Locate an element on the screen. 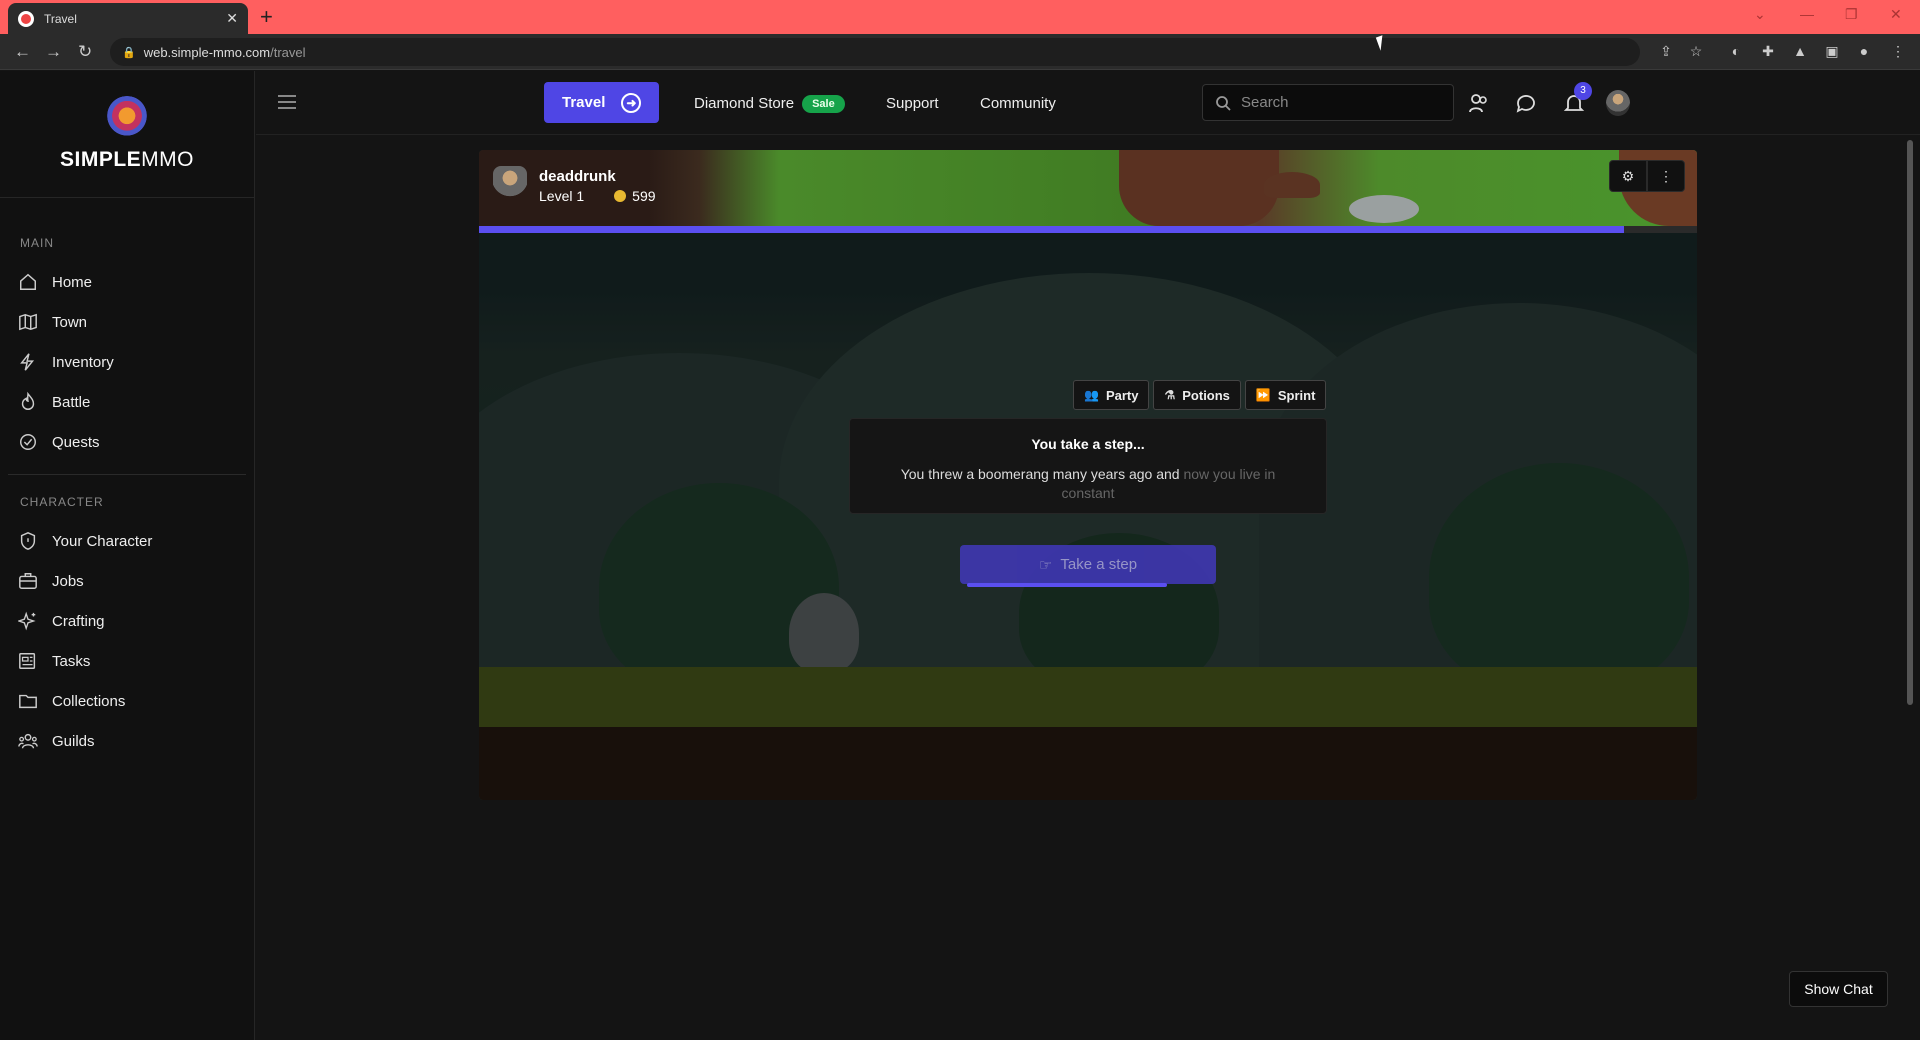 This screenshot has width=1920, height=1040. arrow-right-circle-icon: ➜ is located at coordinates (631, 102).